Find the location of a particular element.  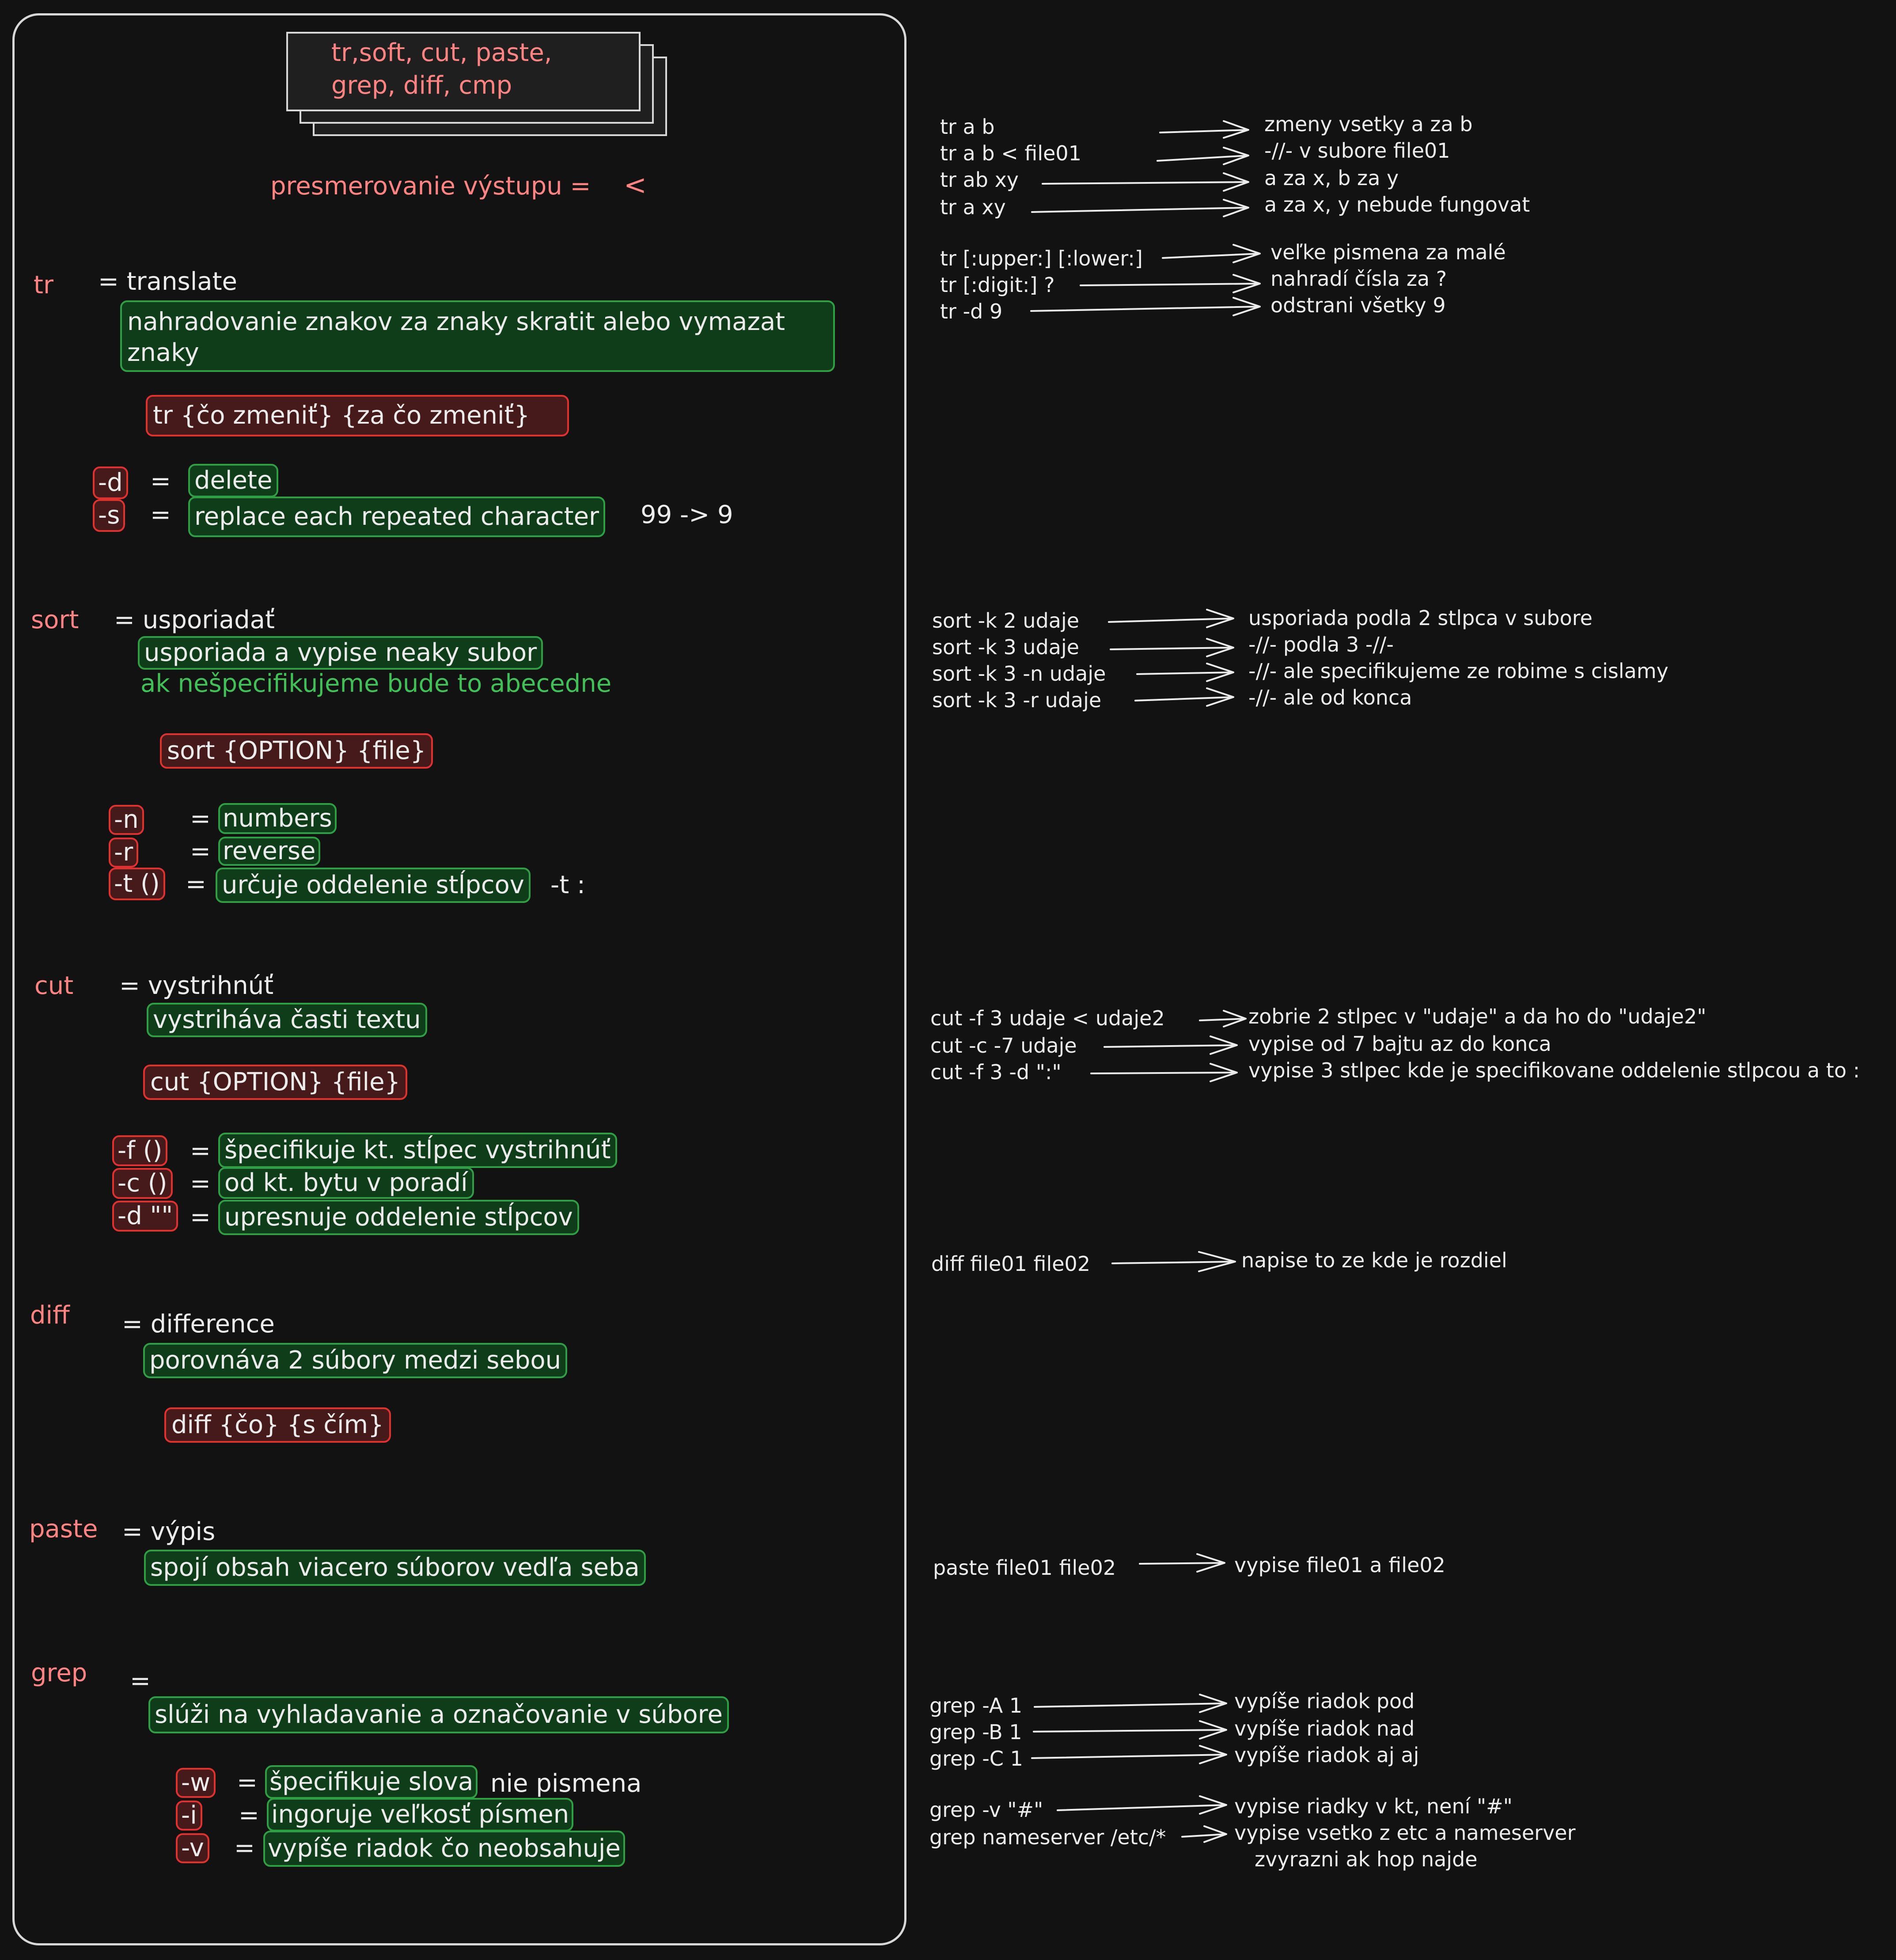

arrow-diff is located at coordinates (1174, 1261).